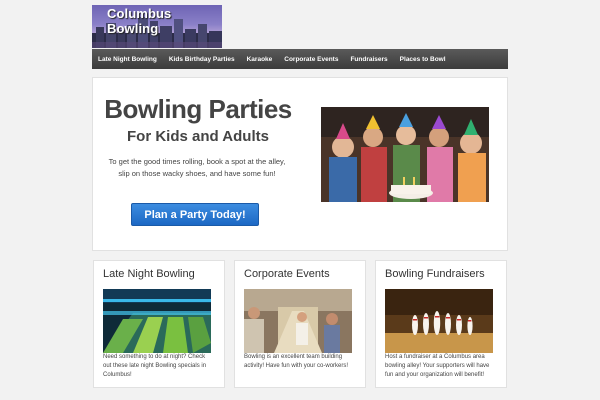 The height and width of the screenshot is (400, 600). What do you see at coordinates (127, 59) in the screenshot?
I see `nav-item-late-night-bowling: Late Night Bowling` at bounding box center [127, 59].